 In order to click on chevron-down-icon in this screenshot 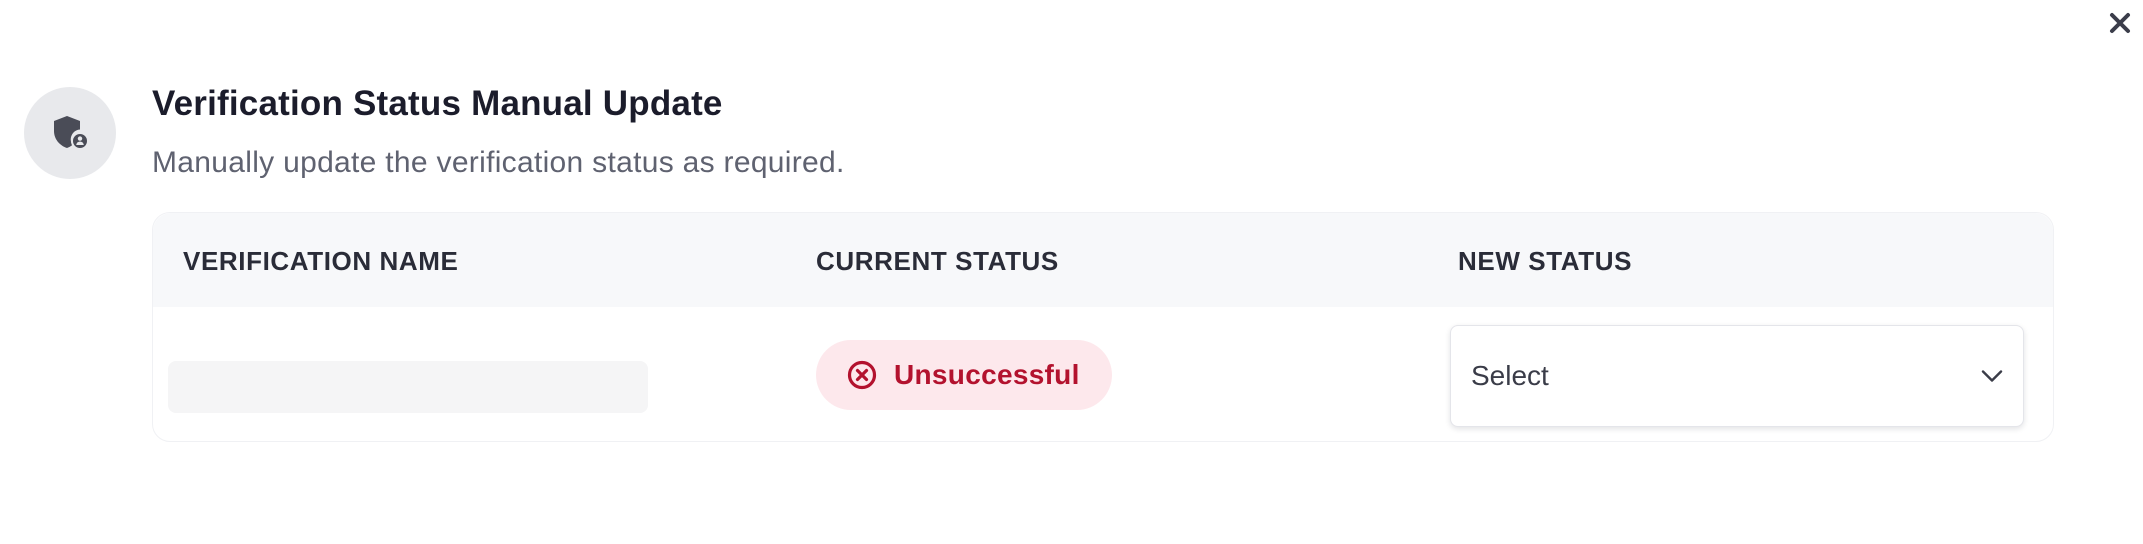, I will do `click(1992, 376)`.